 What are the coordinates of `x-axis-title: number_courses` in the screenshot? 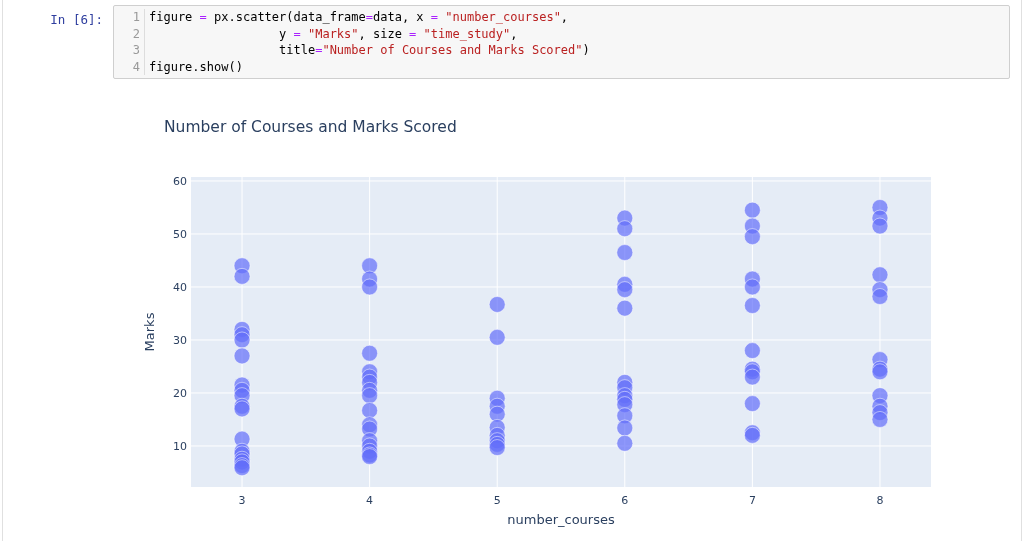 It's located at (561, 519).